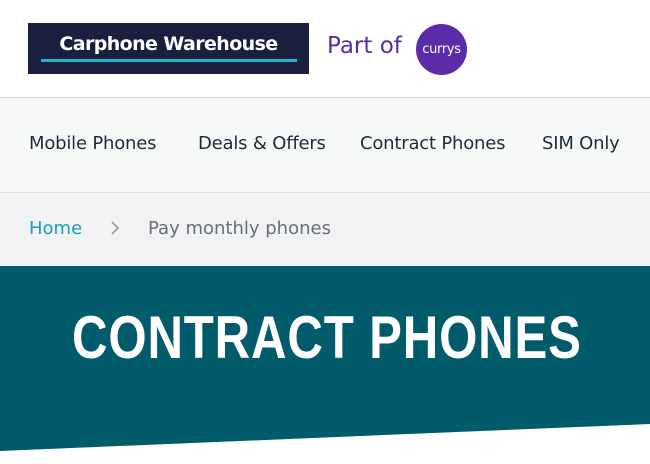  I want to click on breadcrumb-current-page: Pay monthly phones, so click(239, 228).